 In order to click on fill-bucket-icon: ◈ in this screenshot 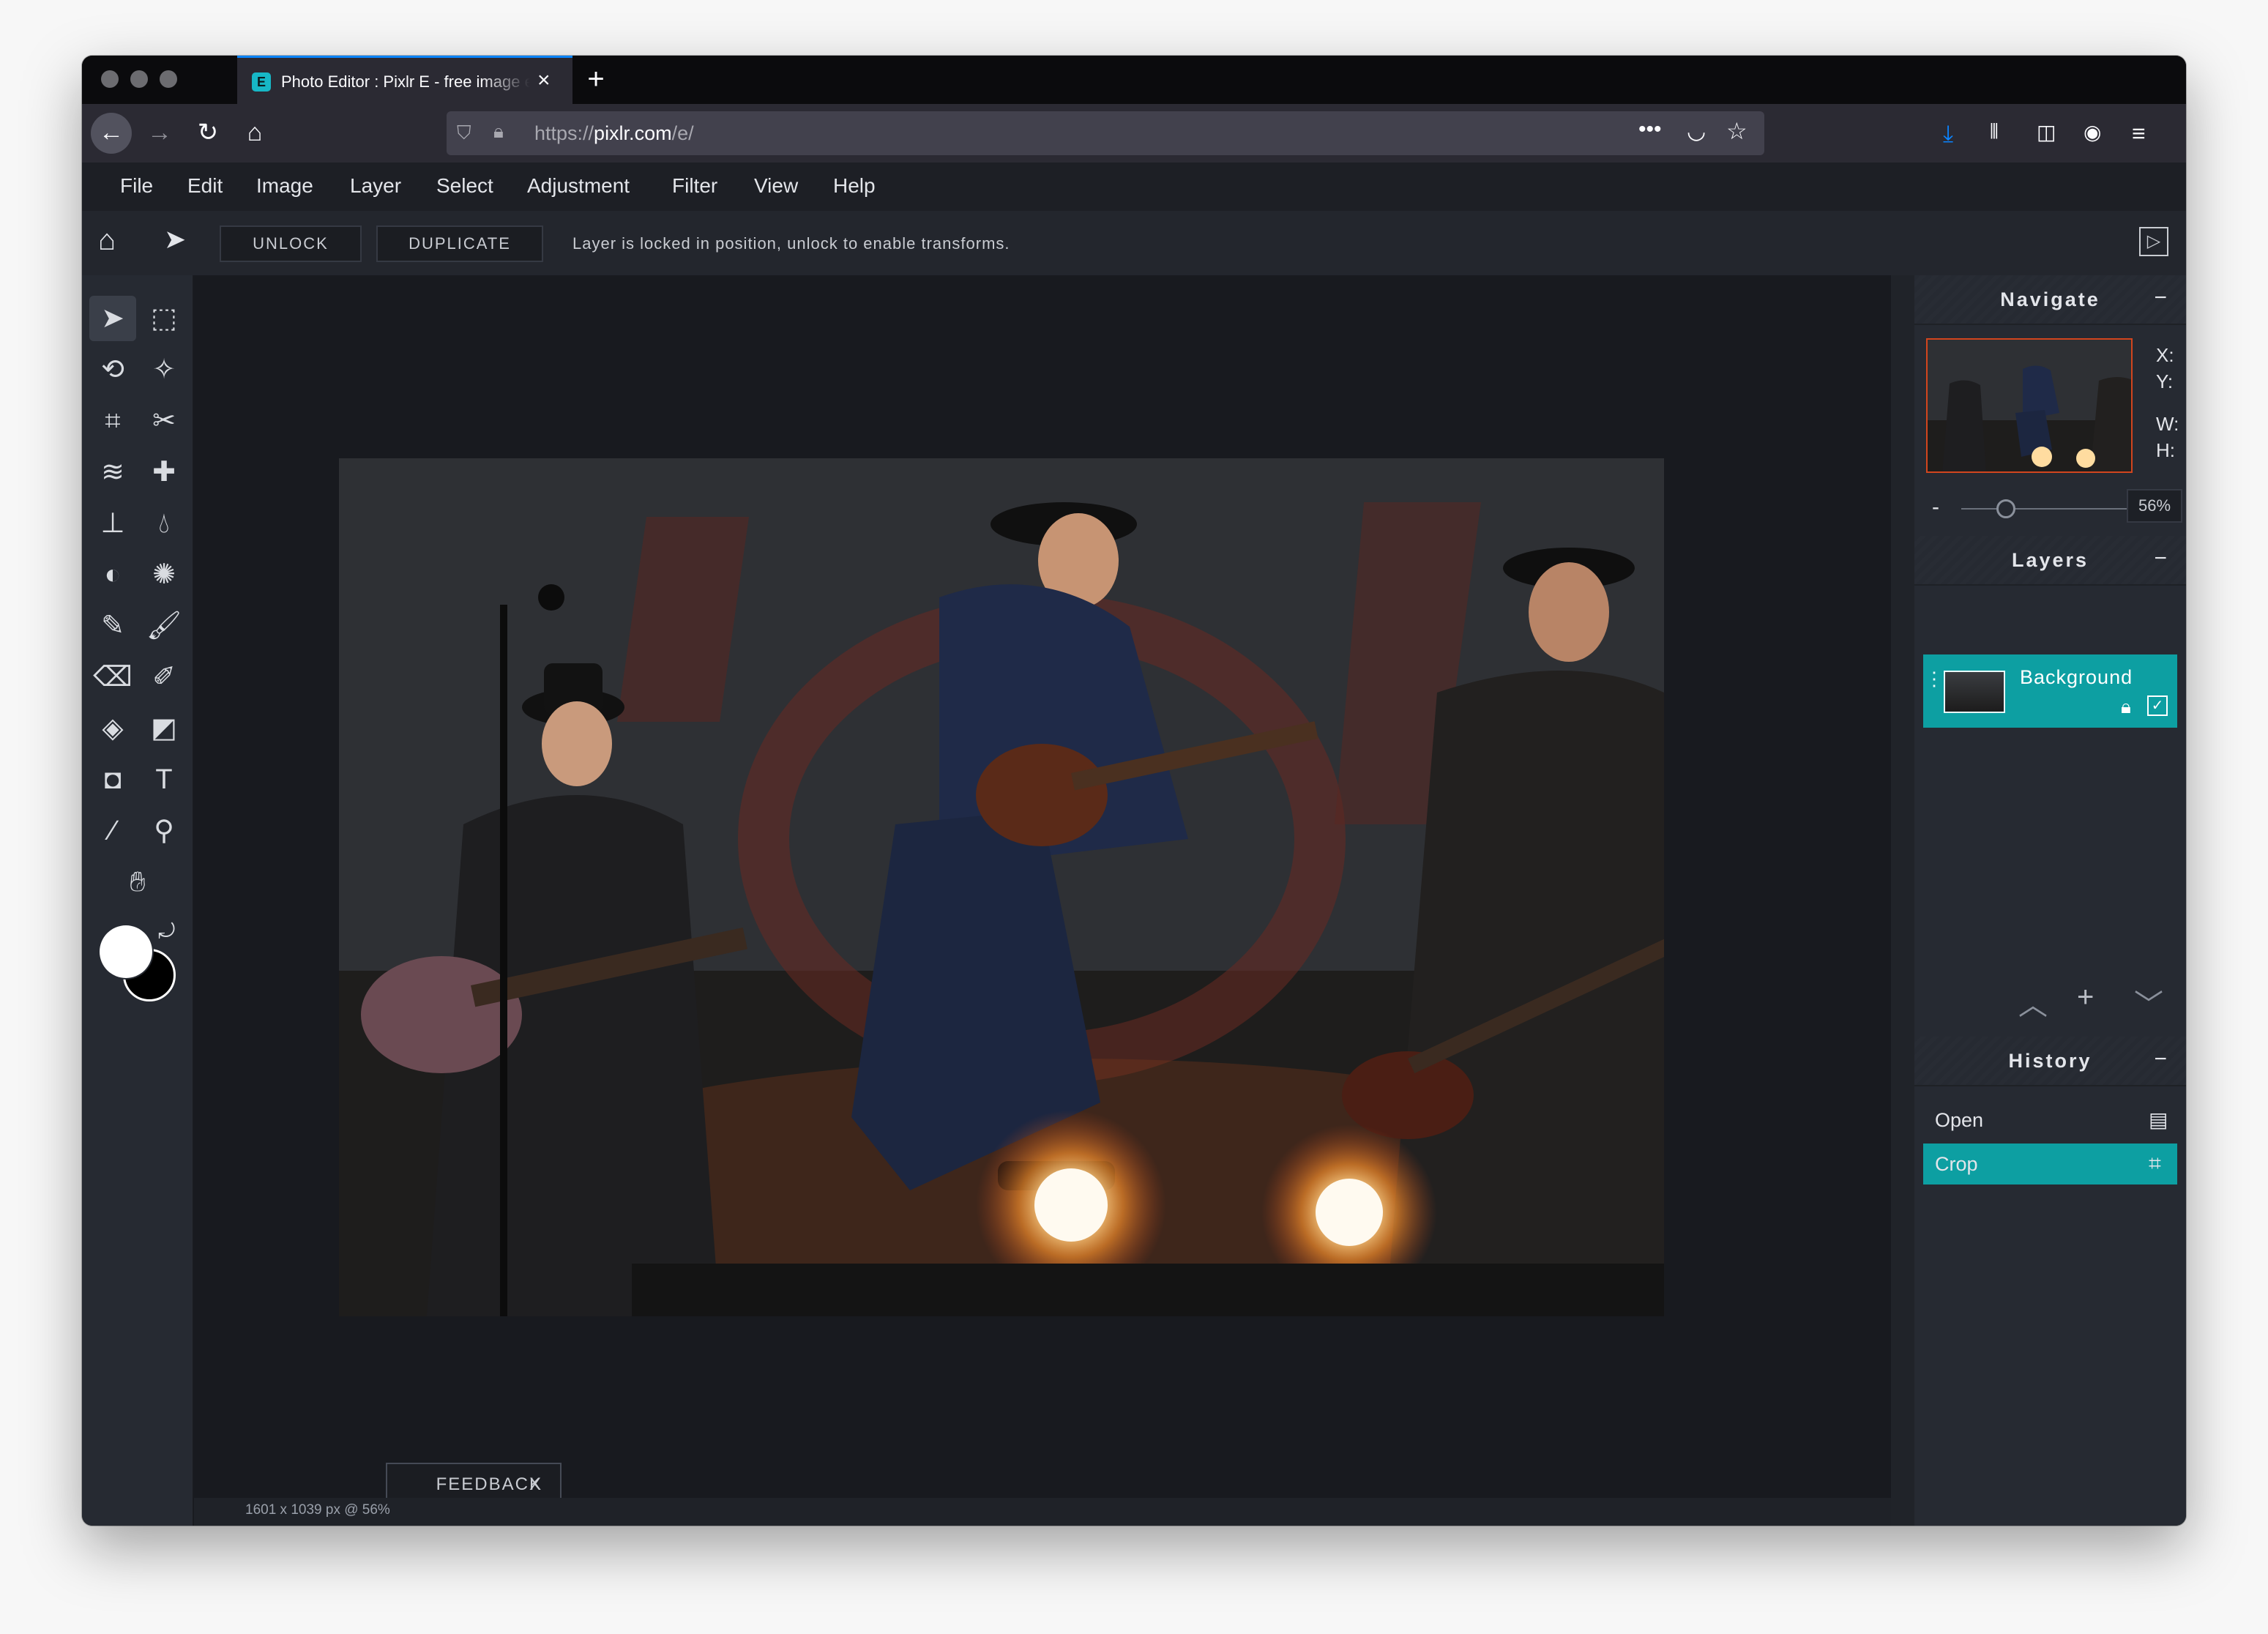, I will do `click(112, 728)`.